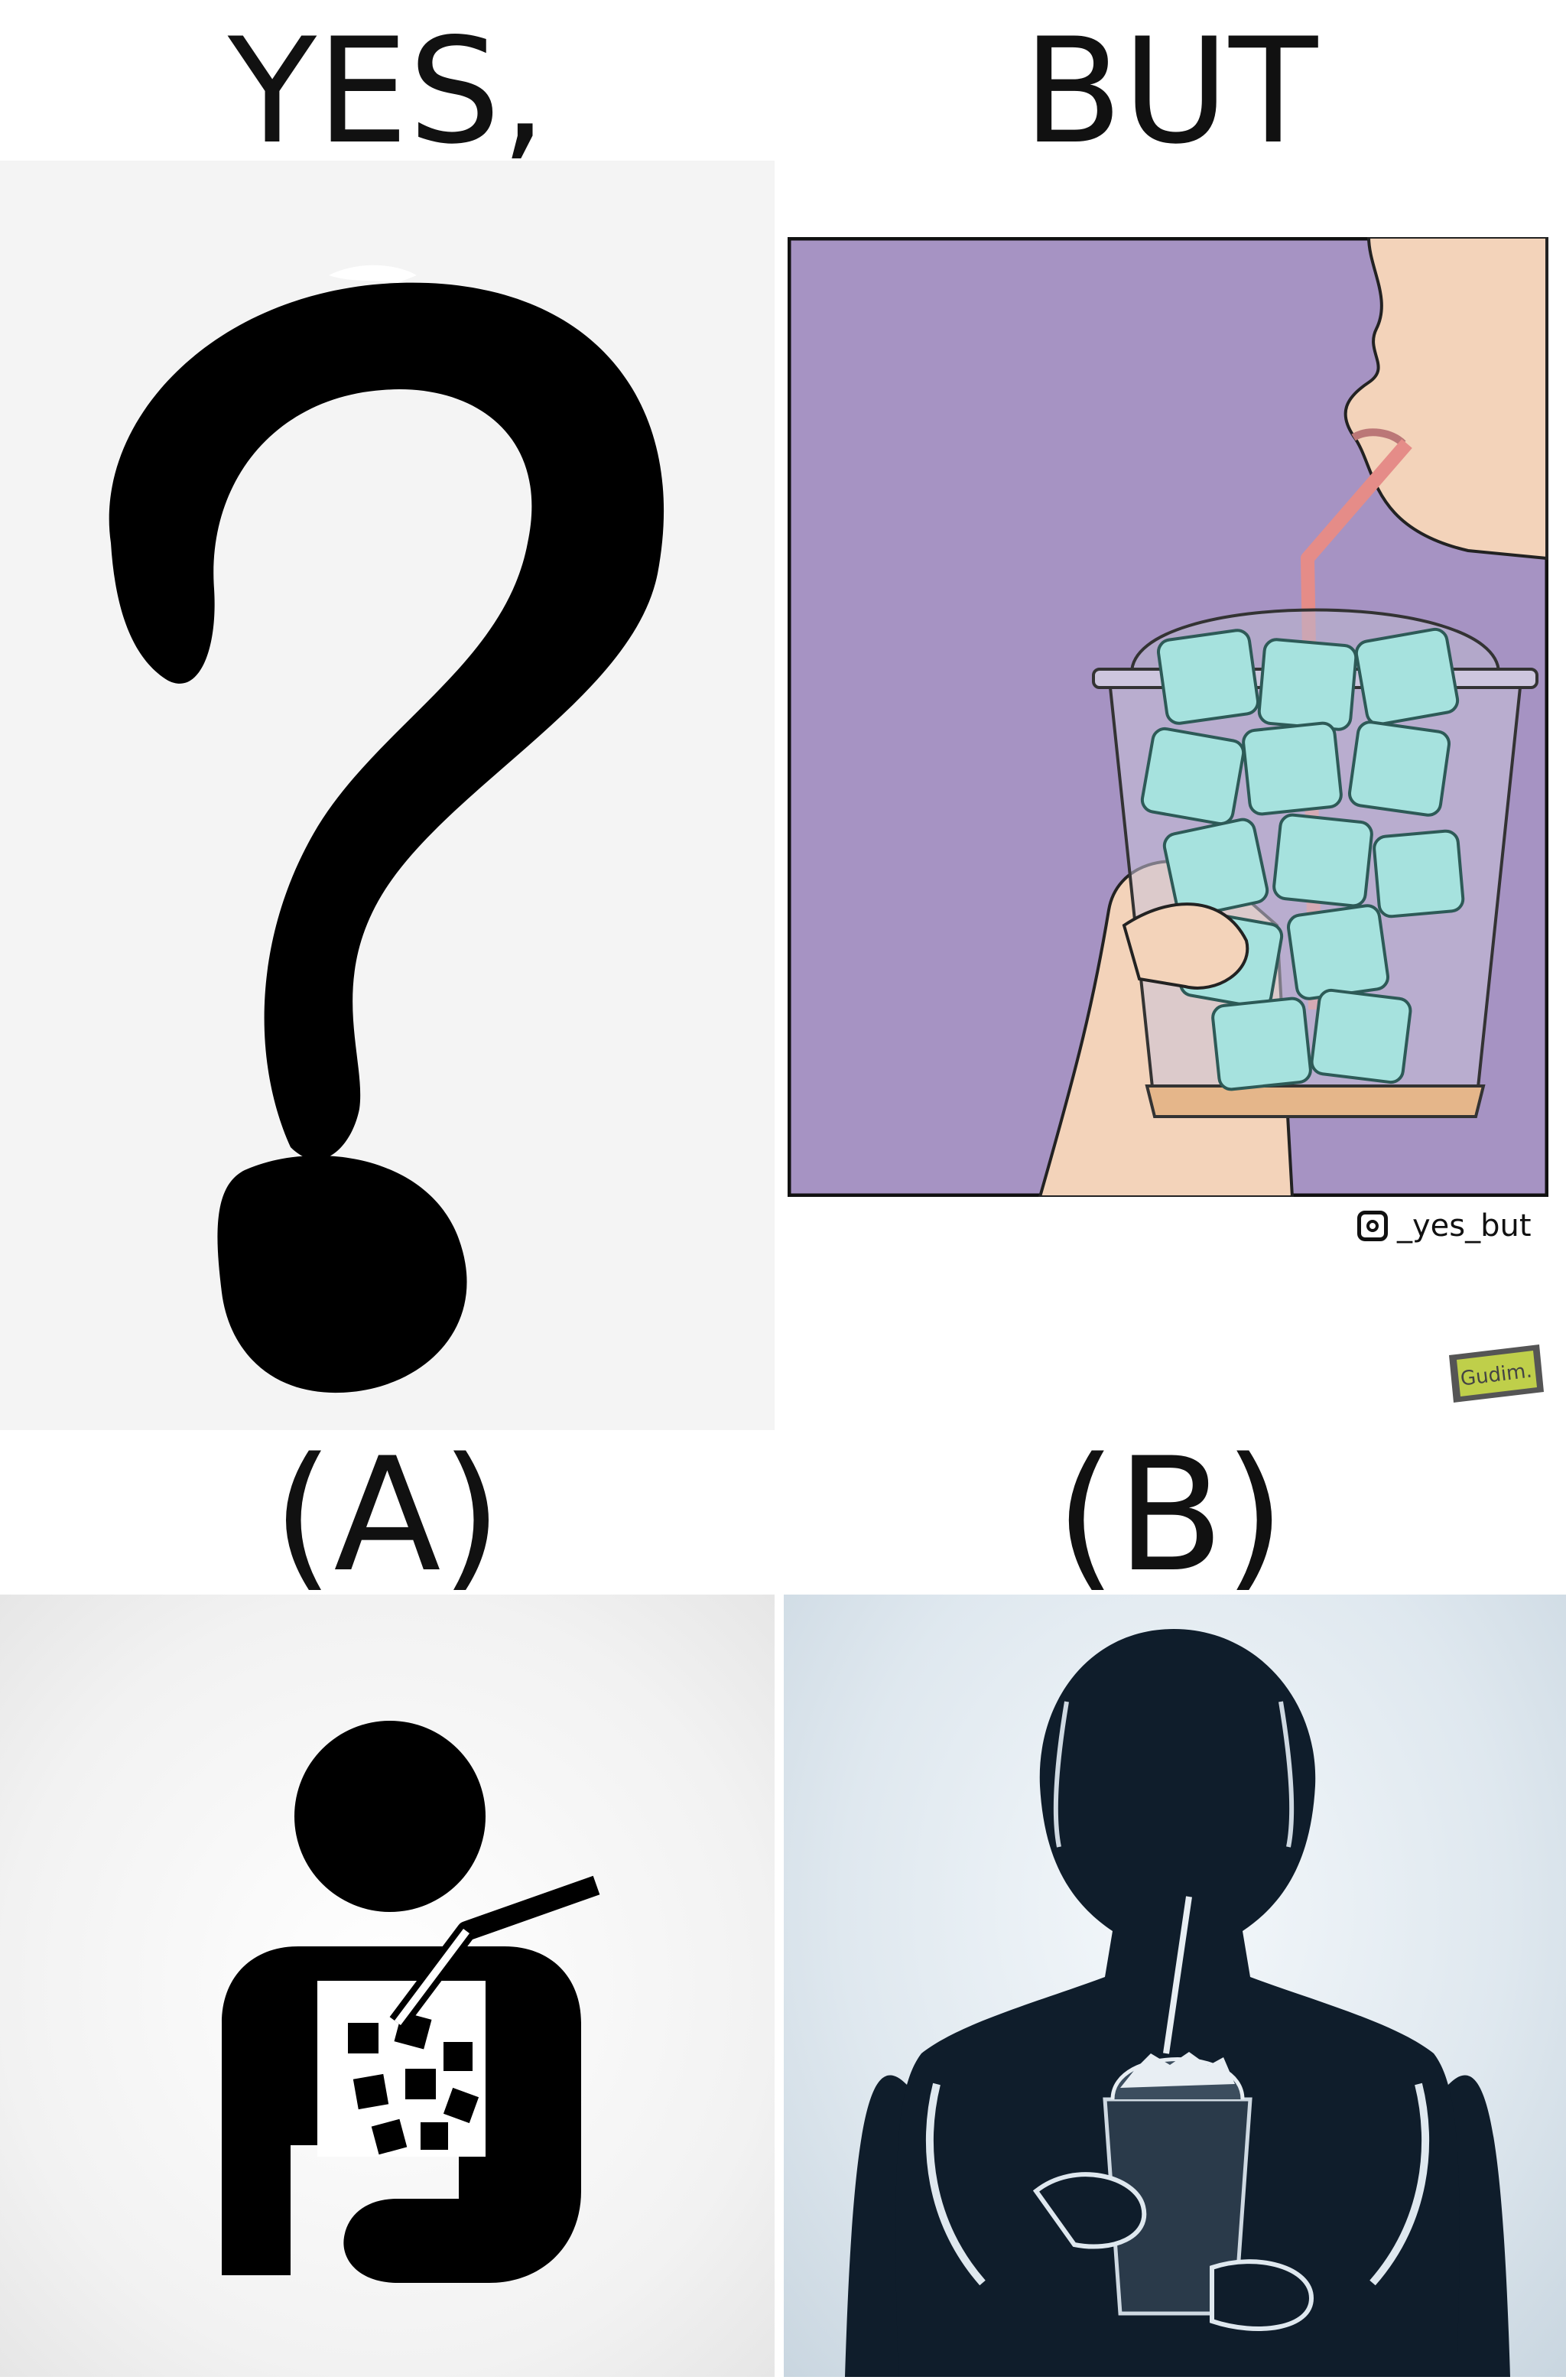 This screenshot has width=1566, height=2380. Describe the element at coordinates (1464, 1226) in the screenshot. I see `instagram-handle: _yes_but` at that location.